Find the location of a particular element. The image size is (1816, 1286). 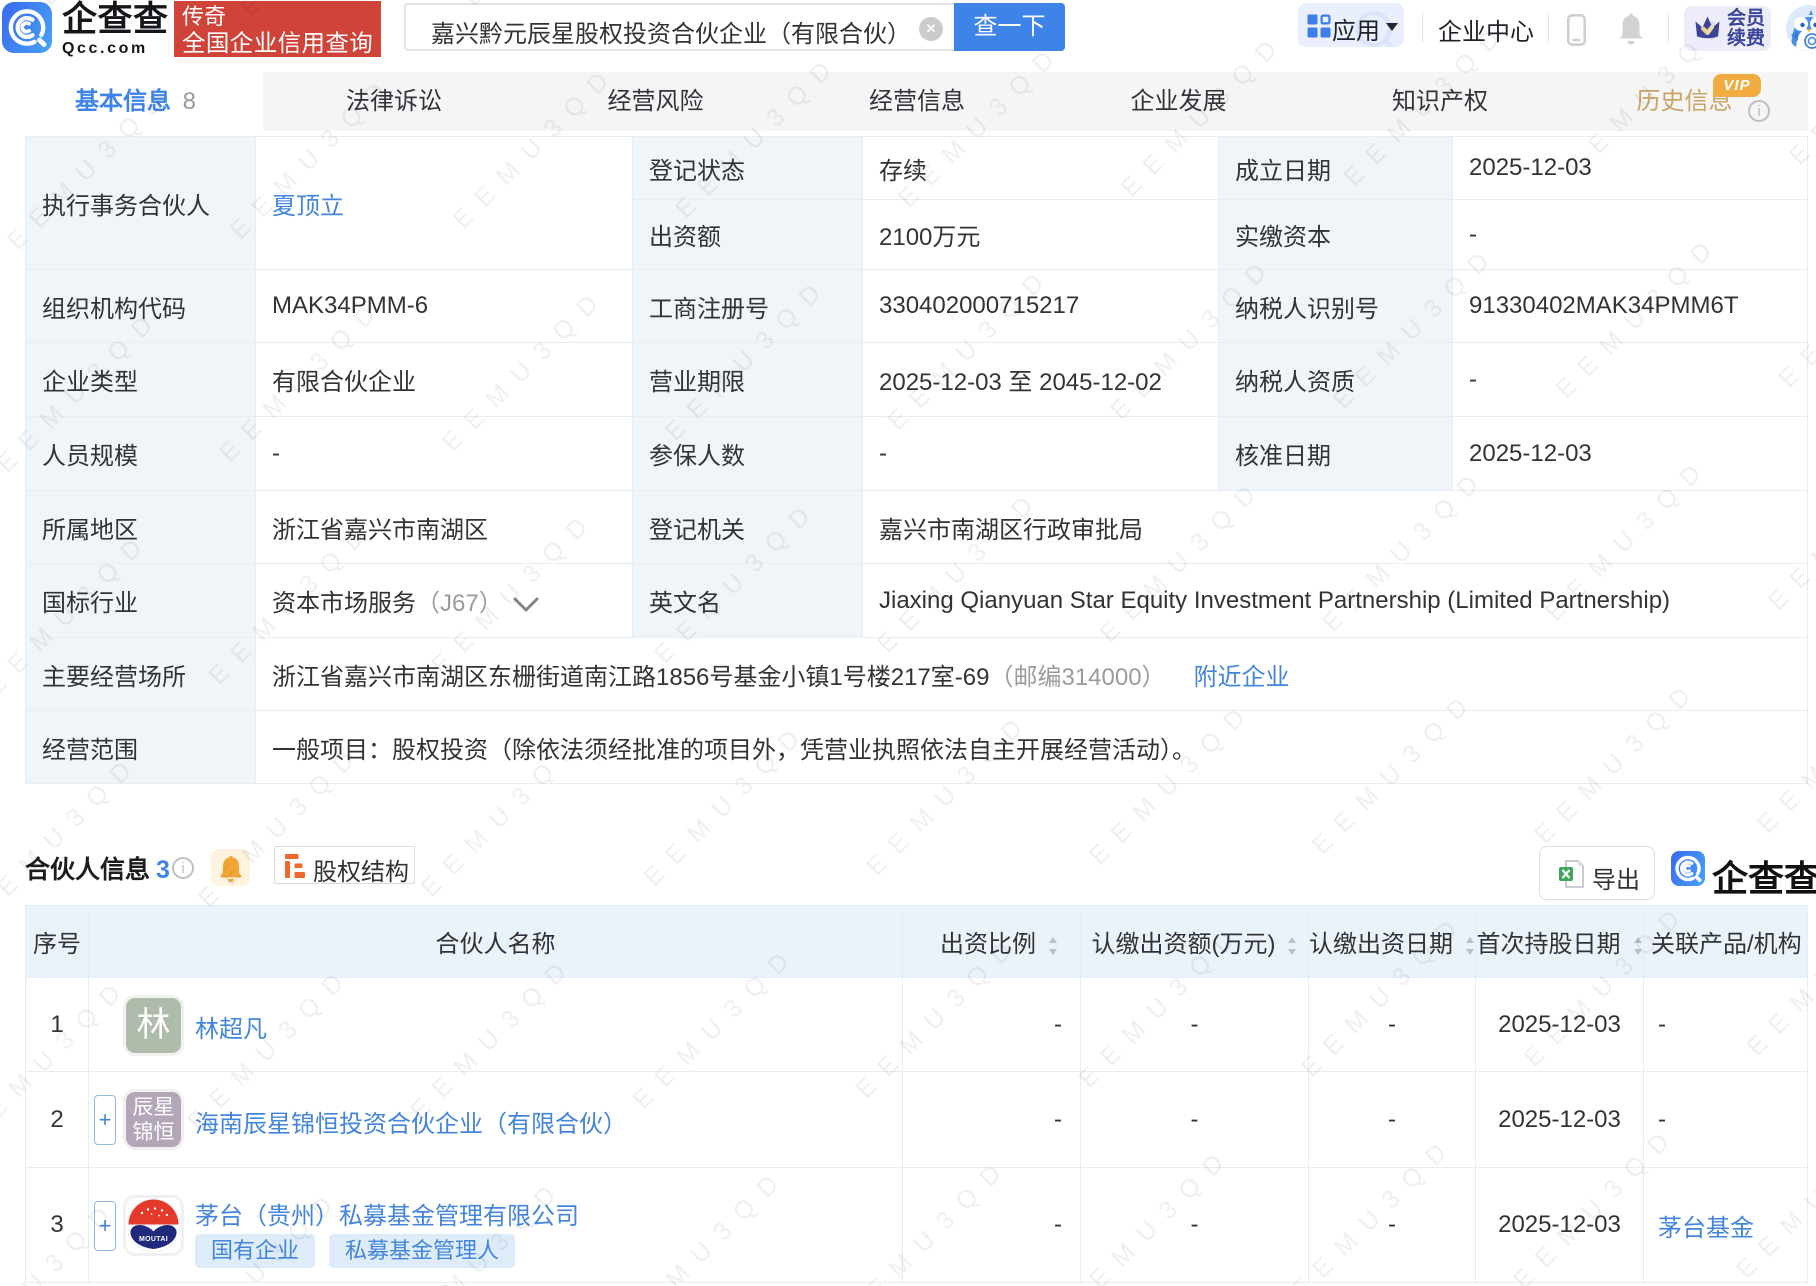

svg-text: MOUTAI is located at coordinates (153, 1239).